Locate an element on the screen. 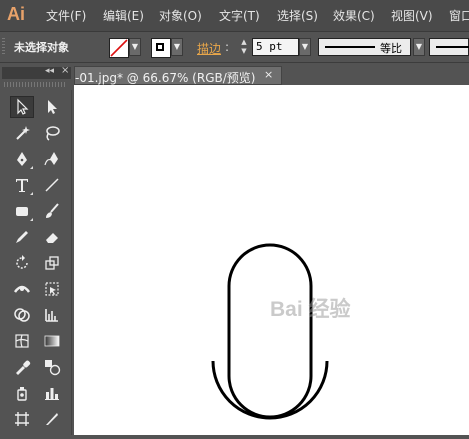 This screenshot has width=469, height=439. document-tab-title: -01.jpg* @ 66.67% (RGB/预览) is located at coordinates (165, 78).